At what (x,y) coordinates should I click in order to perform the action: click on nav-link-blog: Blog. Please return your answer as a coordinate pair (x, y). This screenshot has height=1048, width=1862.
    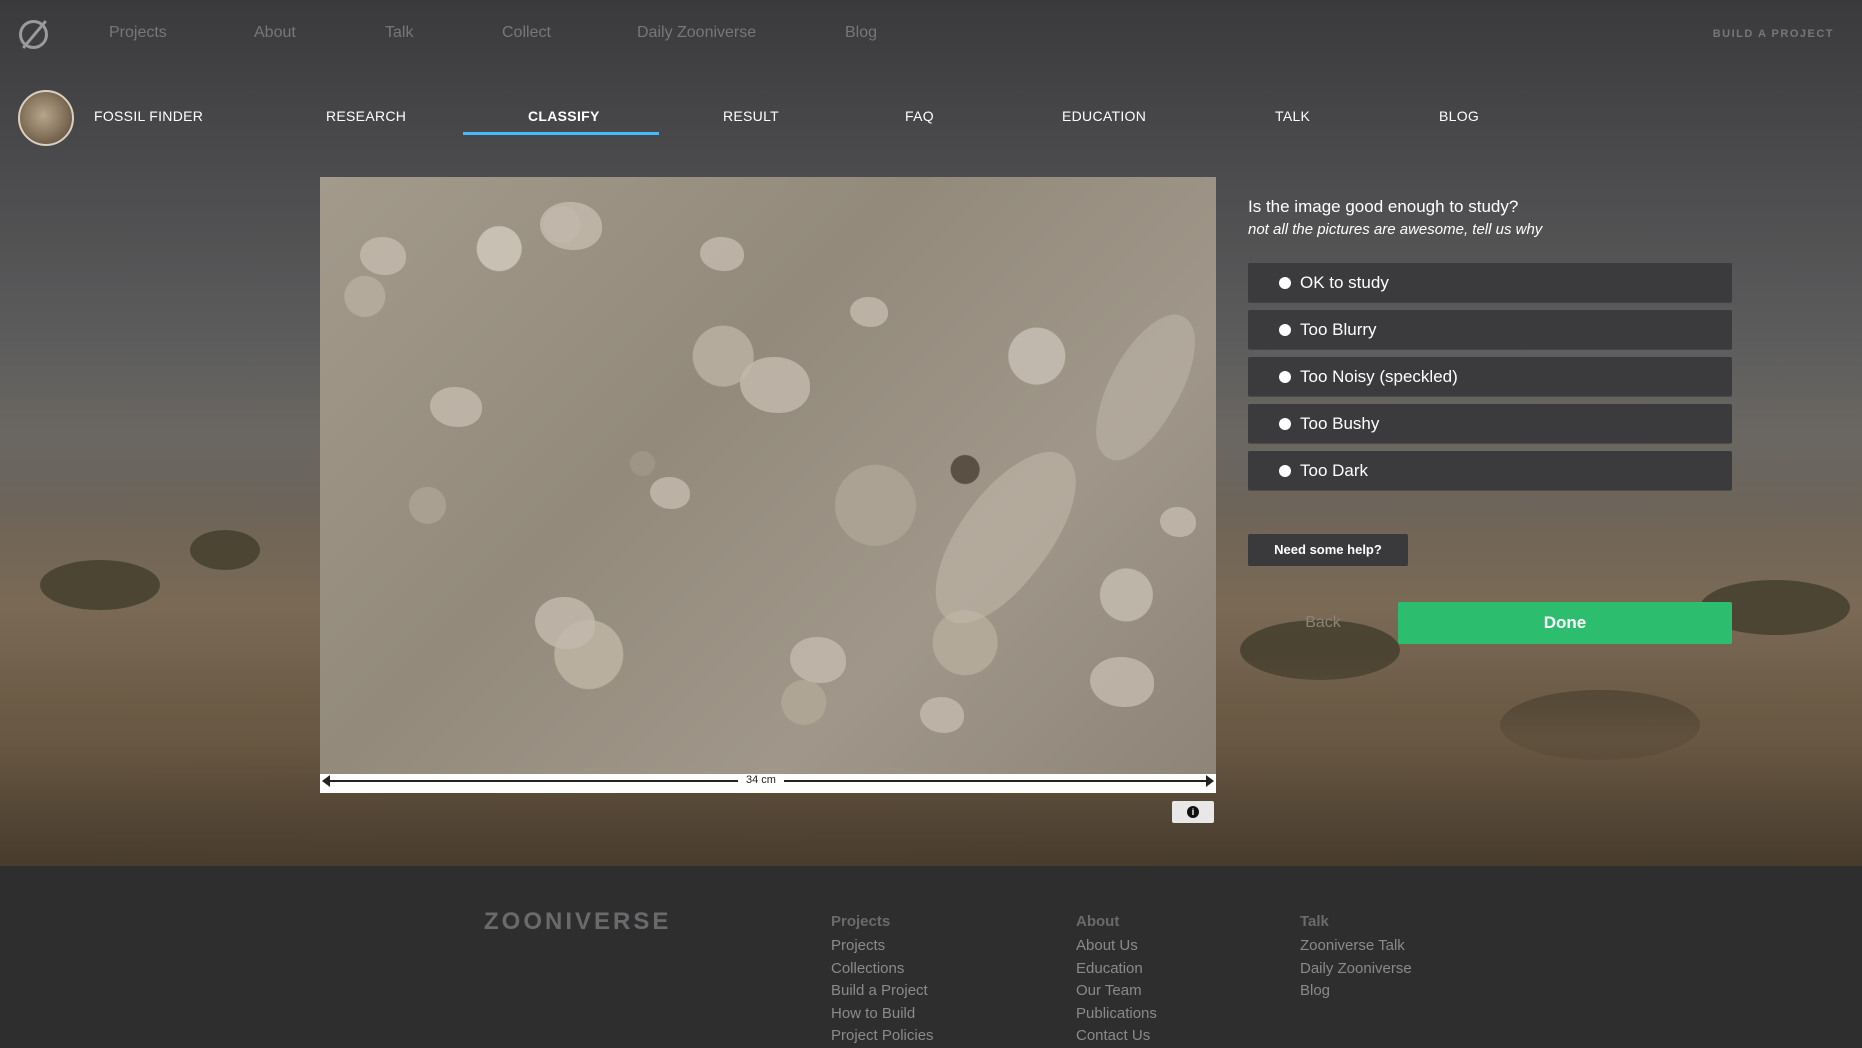
    Looking at the image, I should click on (861, 33).